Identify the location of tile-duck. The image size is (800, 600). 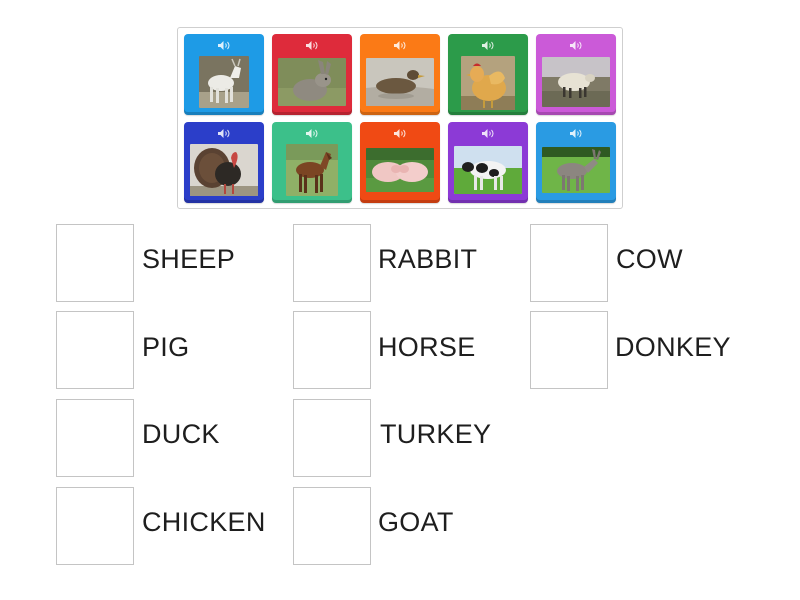
(400, 74).